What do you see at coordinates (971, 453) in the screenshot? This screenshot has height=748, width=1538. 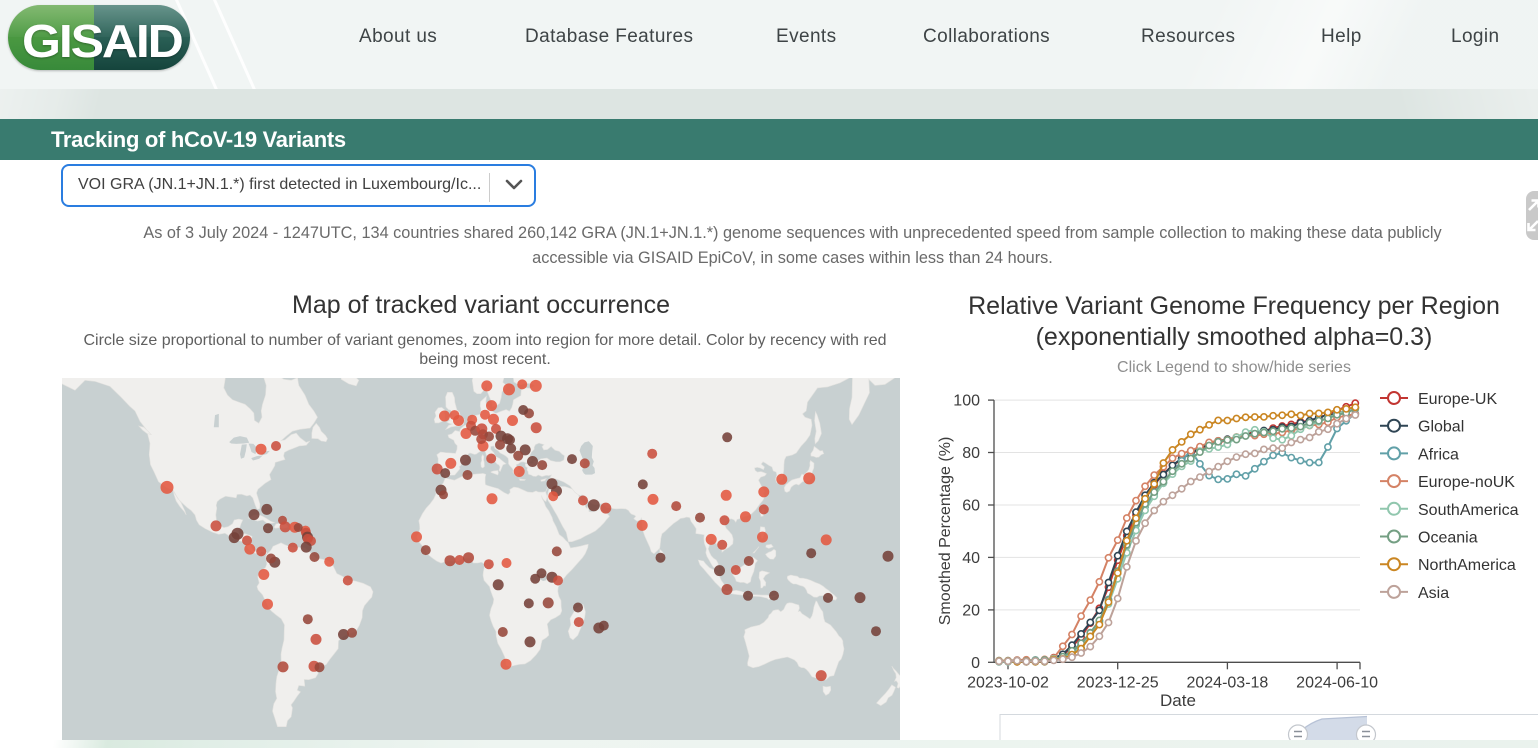 I see `svg-text: 80` at bounding box center [971, 453].